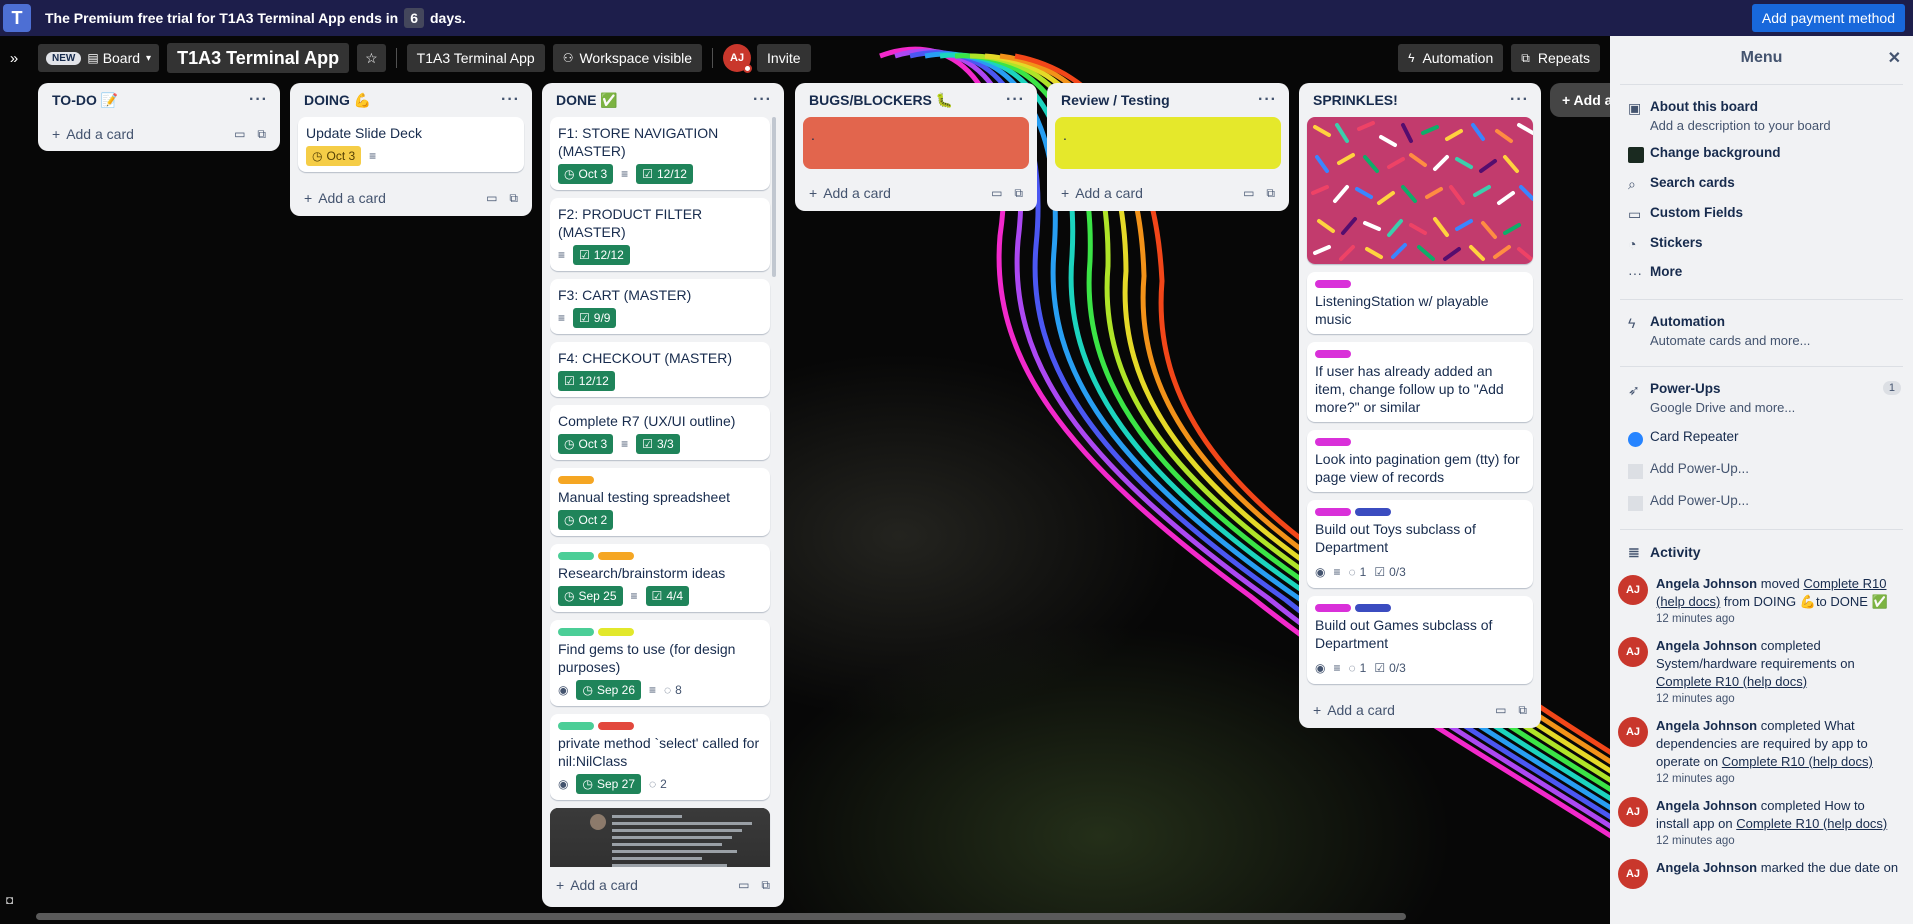  What do you see at coordinates (1761, 398) in the screenshot?
I see `menu-power-ups: ➶ Power-Ups Google Drive and more... 1` at bounding box center [1761, 398].